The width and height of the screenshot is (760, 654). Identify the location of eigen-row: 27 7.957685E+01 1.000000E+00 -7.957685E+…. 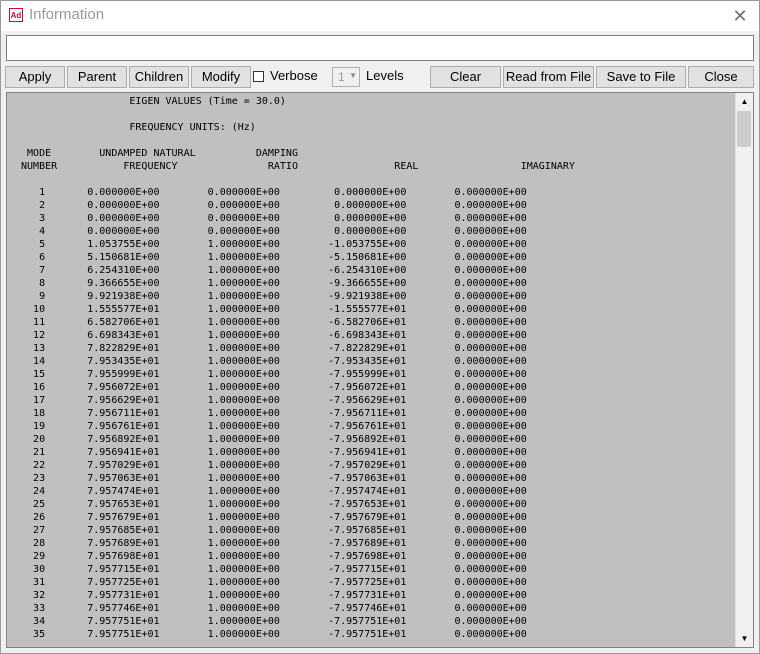
(271, 530).